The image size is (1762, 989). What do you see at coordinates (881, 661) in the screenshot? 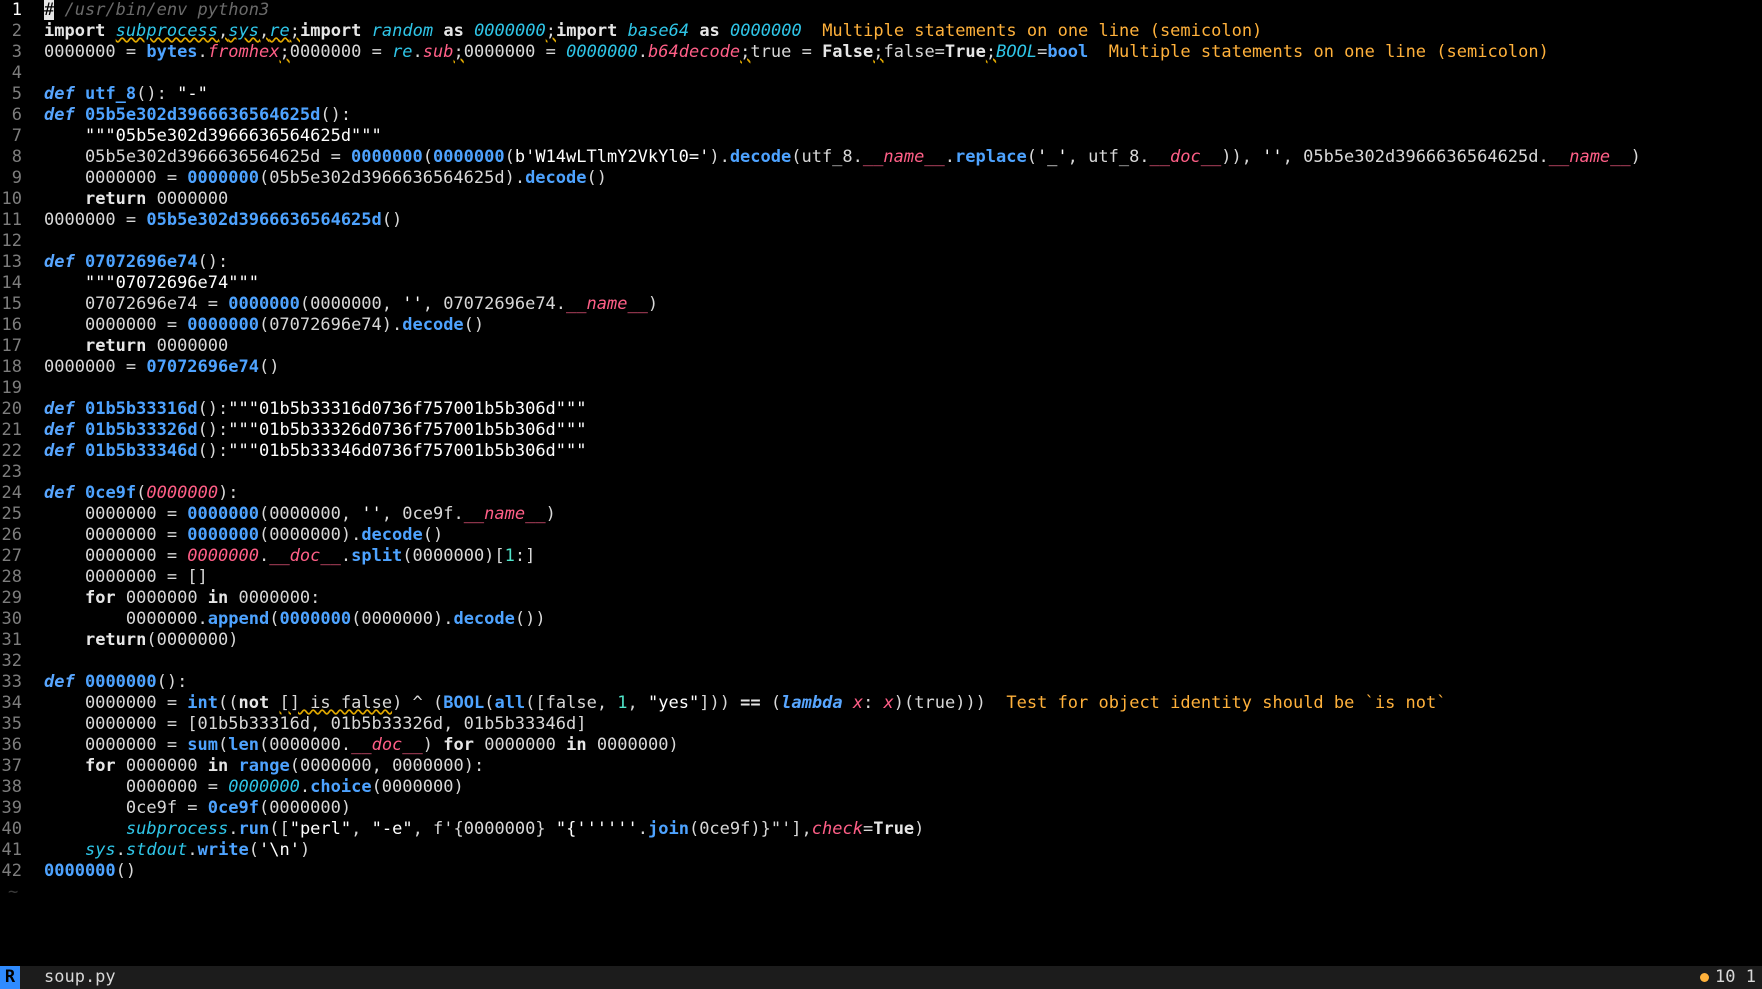
I see `code-line: 32` at bounding box center [881, 661].